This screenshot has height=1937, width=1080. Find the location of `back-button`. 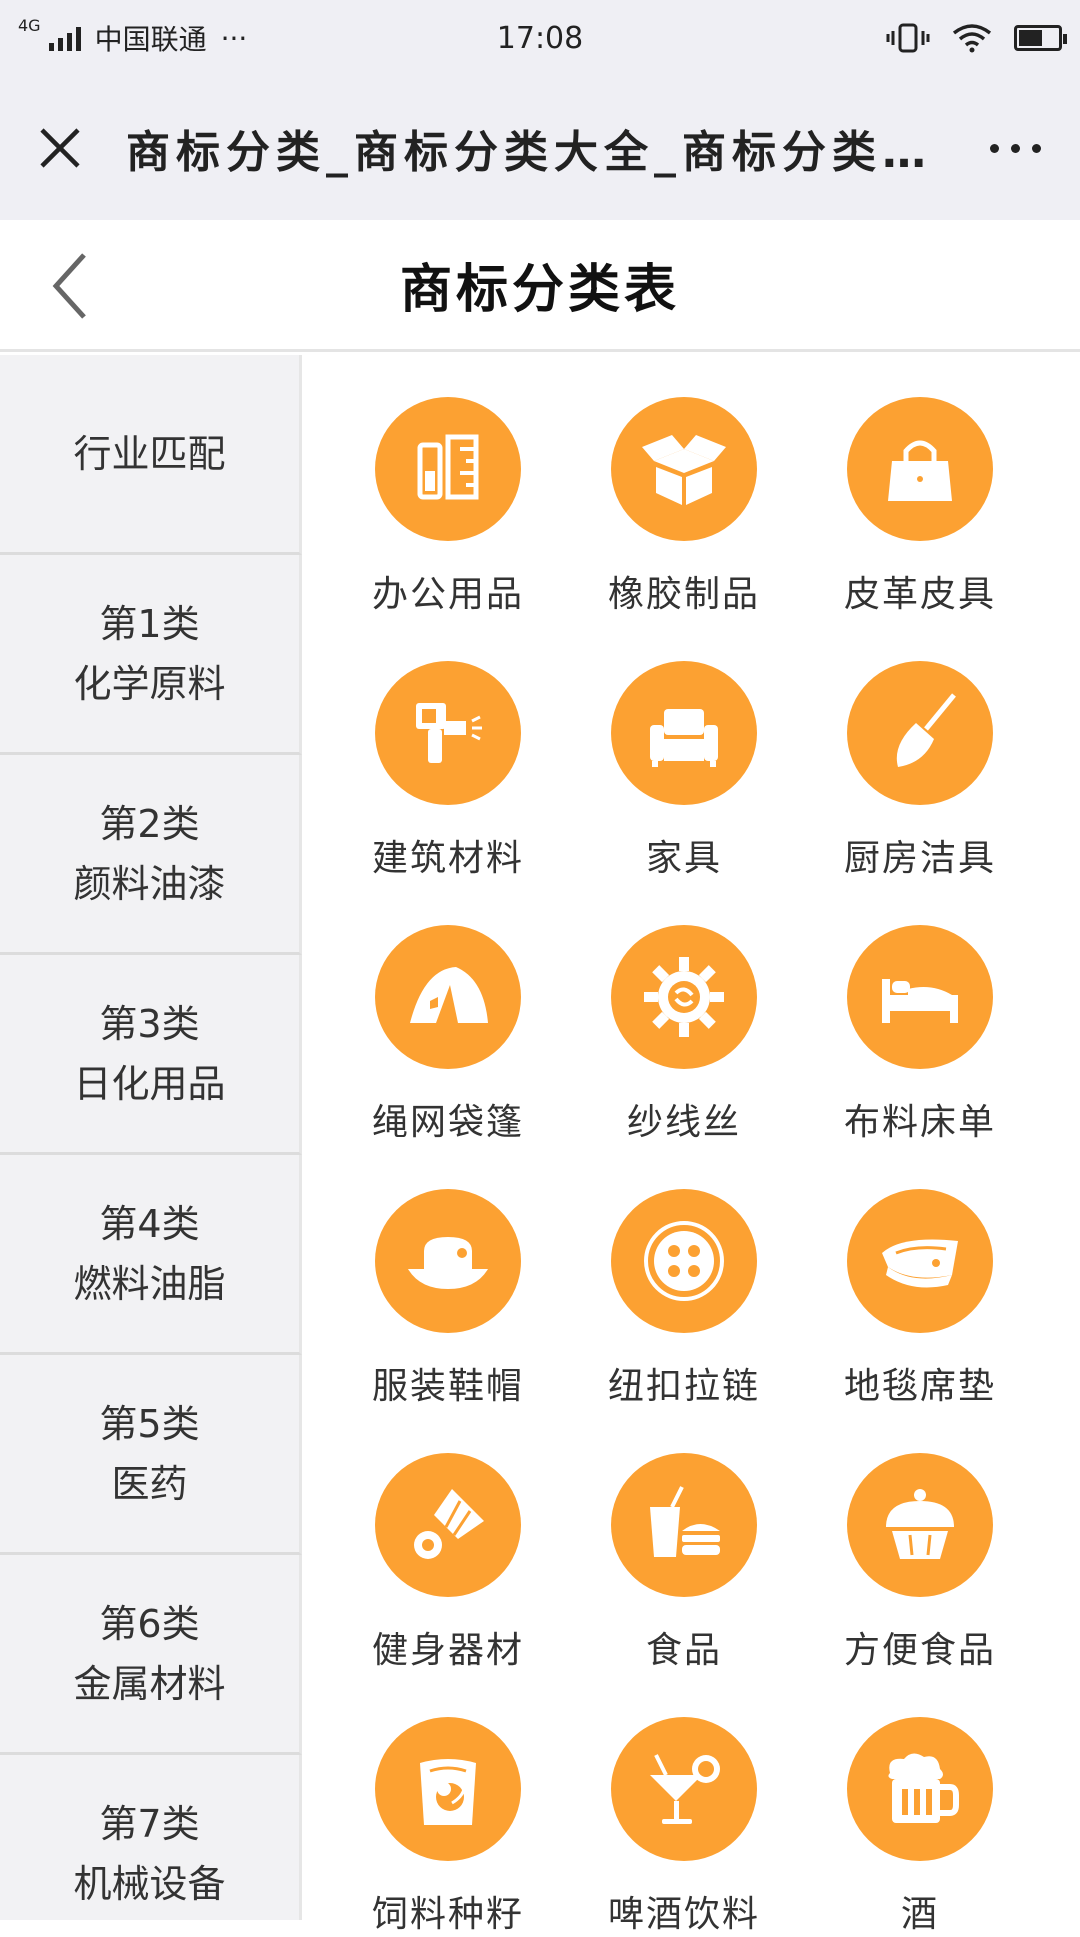

back-button is located at coordinates (90, 286).